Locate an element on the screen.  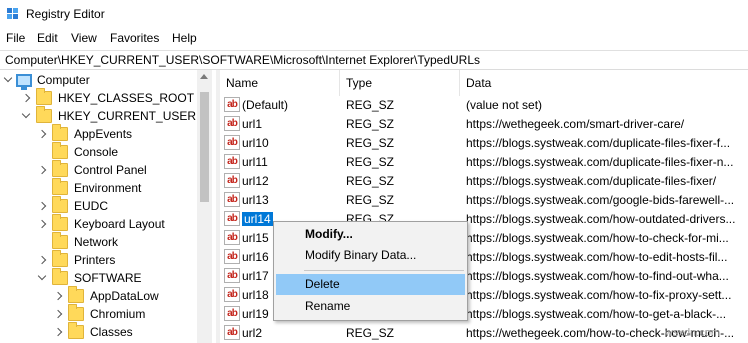
menu-help: Help is located at coordinates (184, 38).